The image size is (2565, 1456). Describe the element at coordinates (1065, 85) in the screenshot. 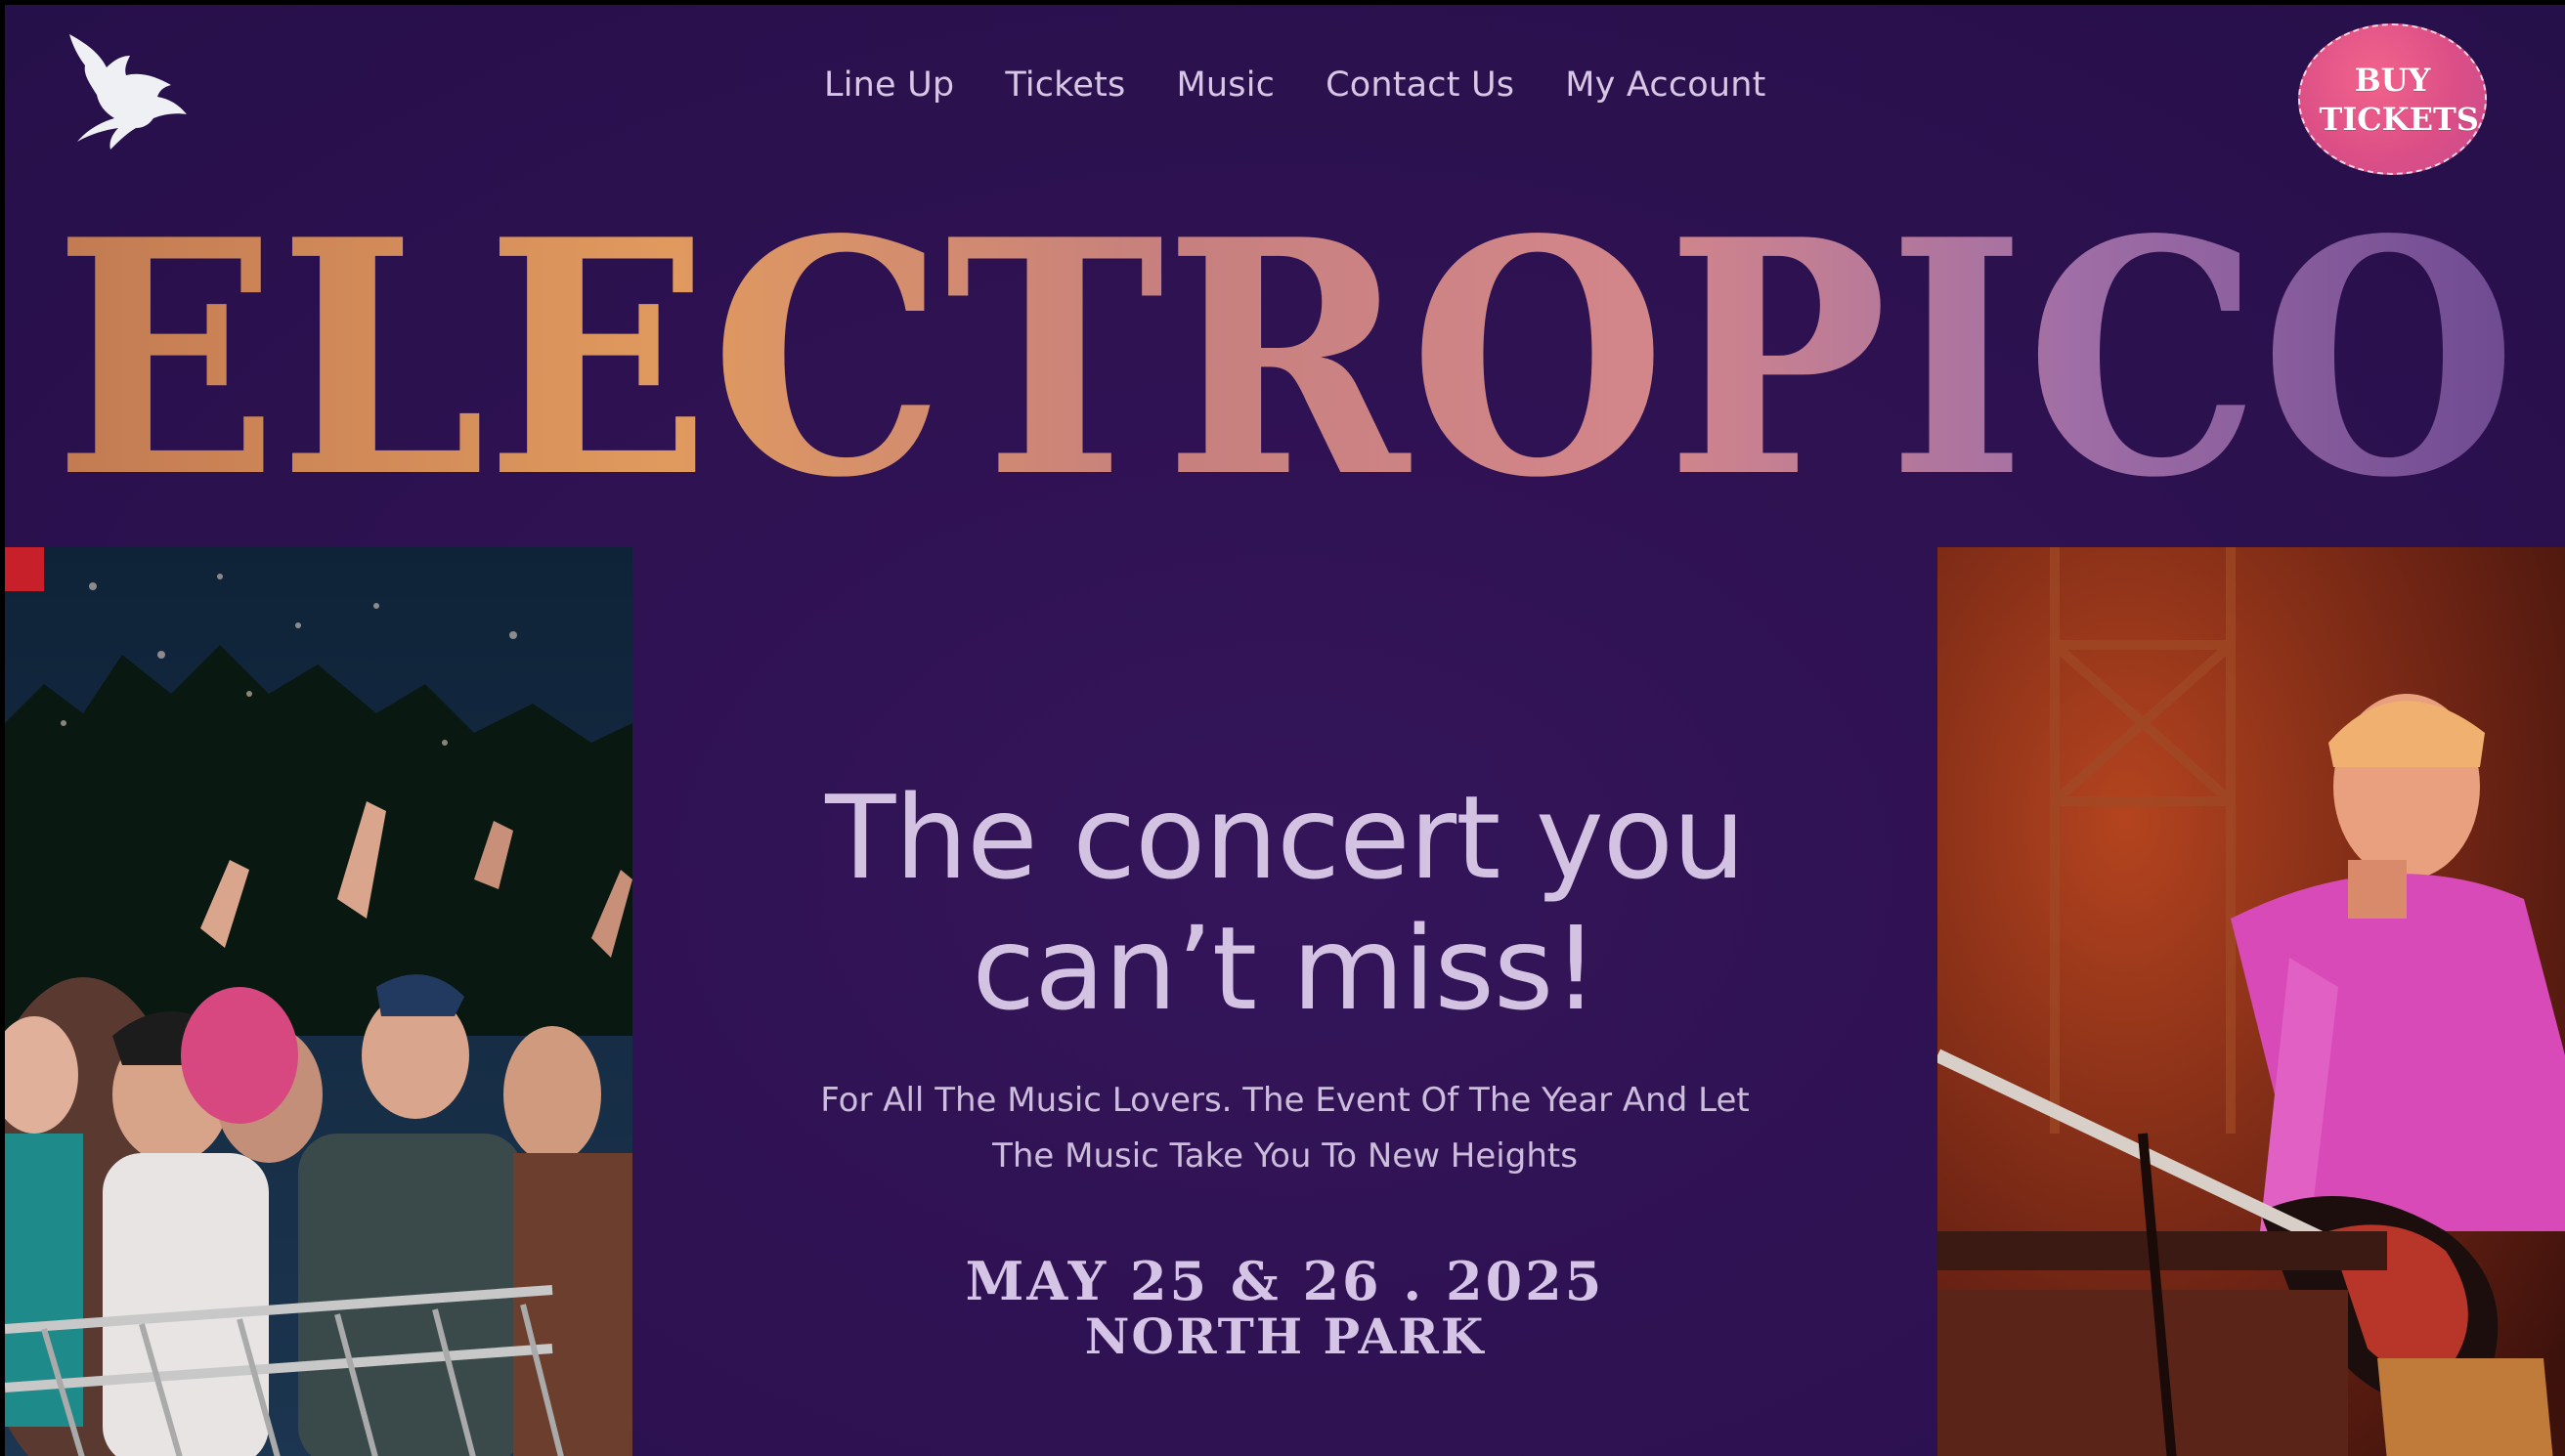

I see `nav-item-tickets: Tickets` at that location.